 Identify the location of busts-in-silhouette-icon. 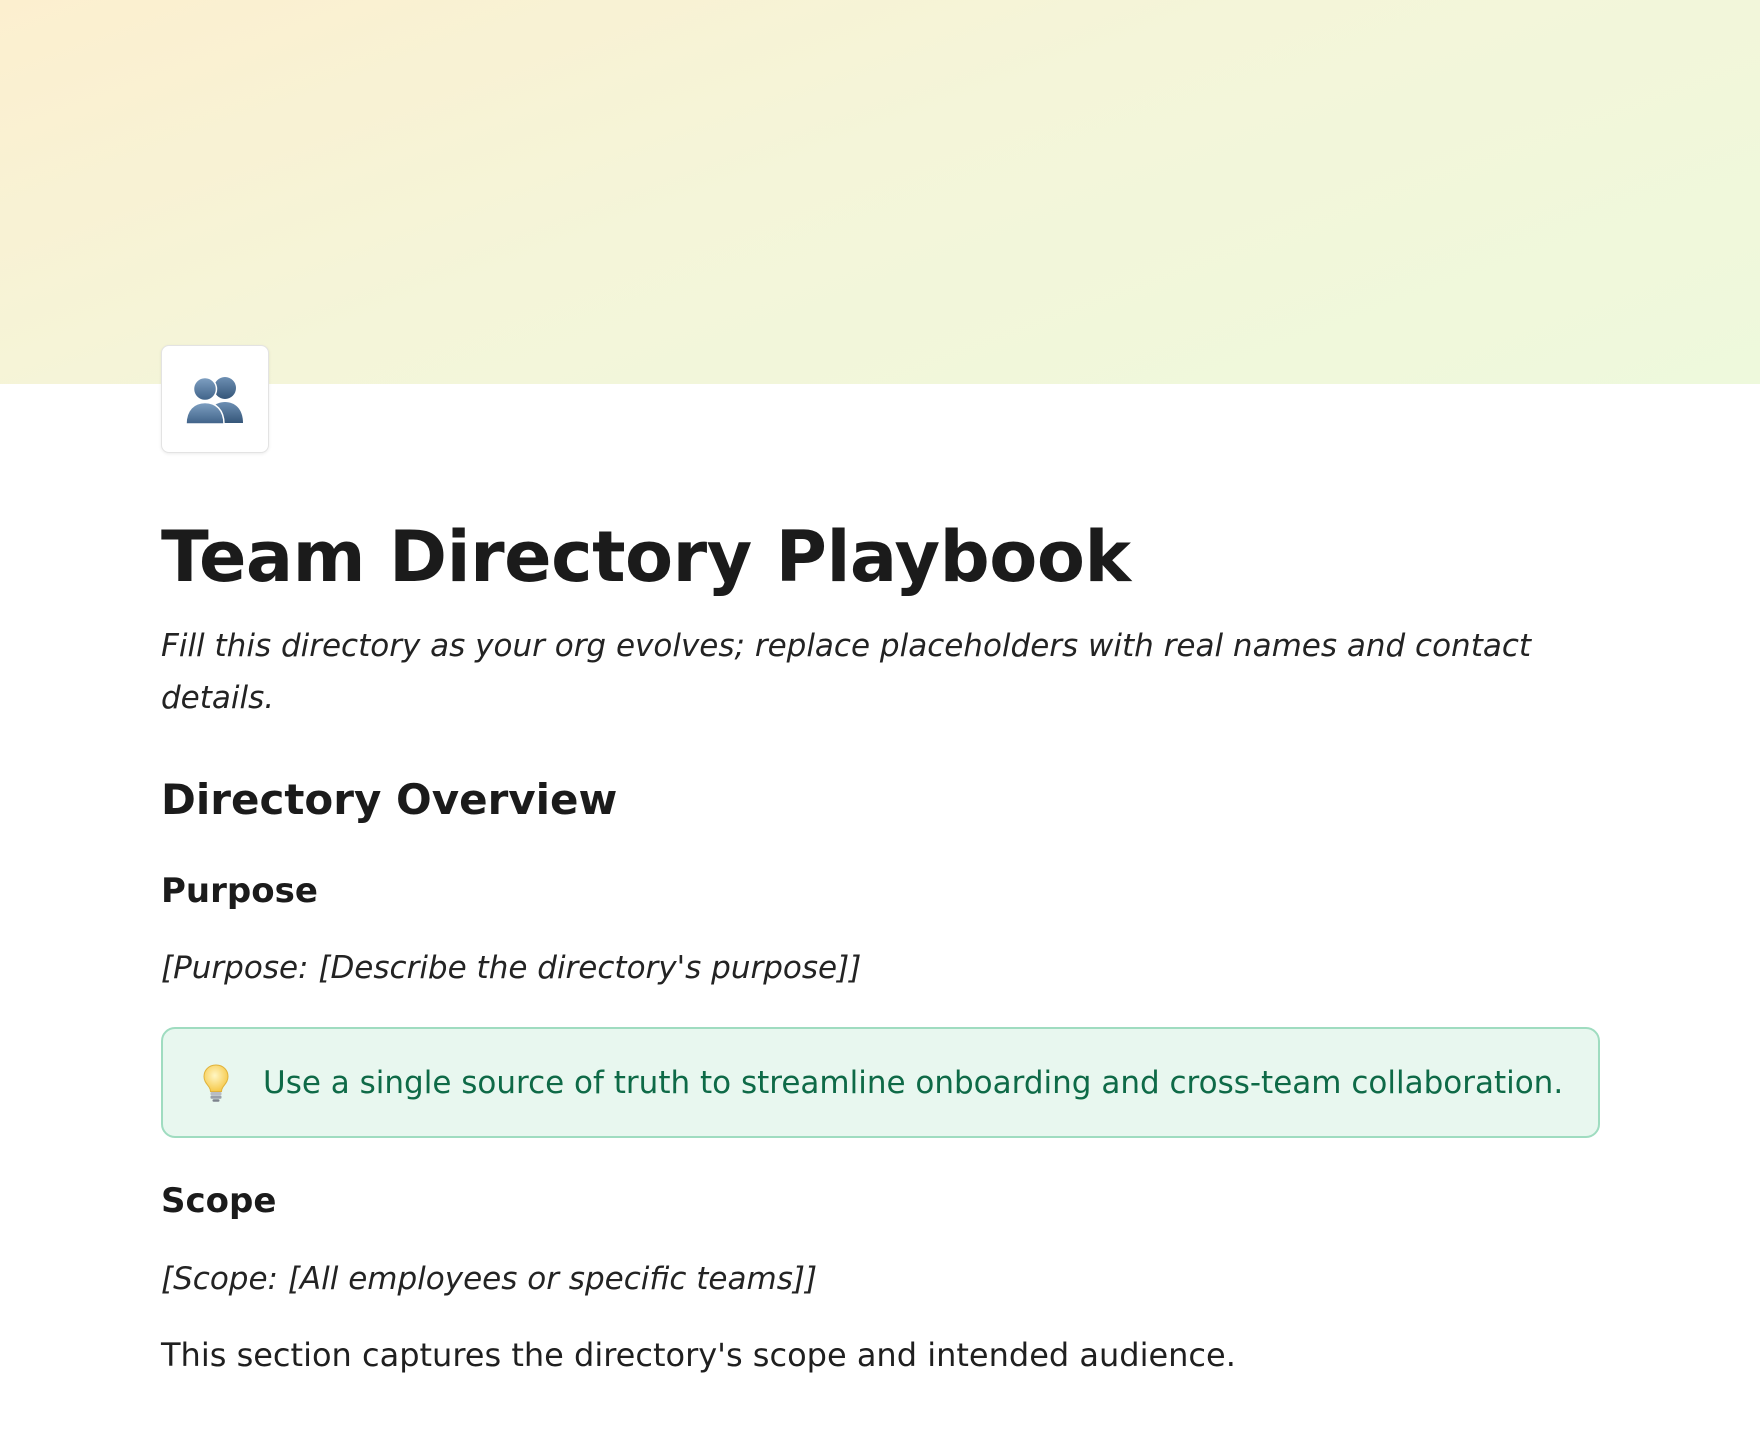
(215, 399).